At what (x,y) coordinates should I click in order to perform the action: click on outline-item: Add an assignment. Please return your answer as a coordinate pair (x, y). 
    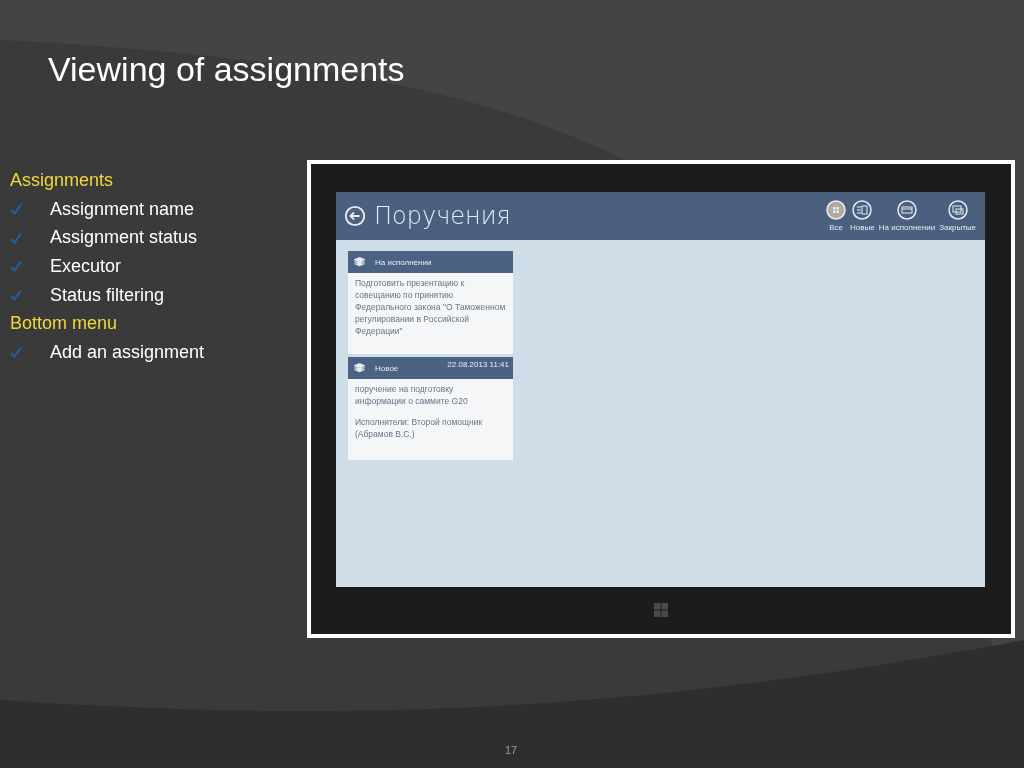
    Looking at the image, I should click on (127, 352).